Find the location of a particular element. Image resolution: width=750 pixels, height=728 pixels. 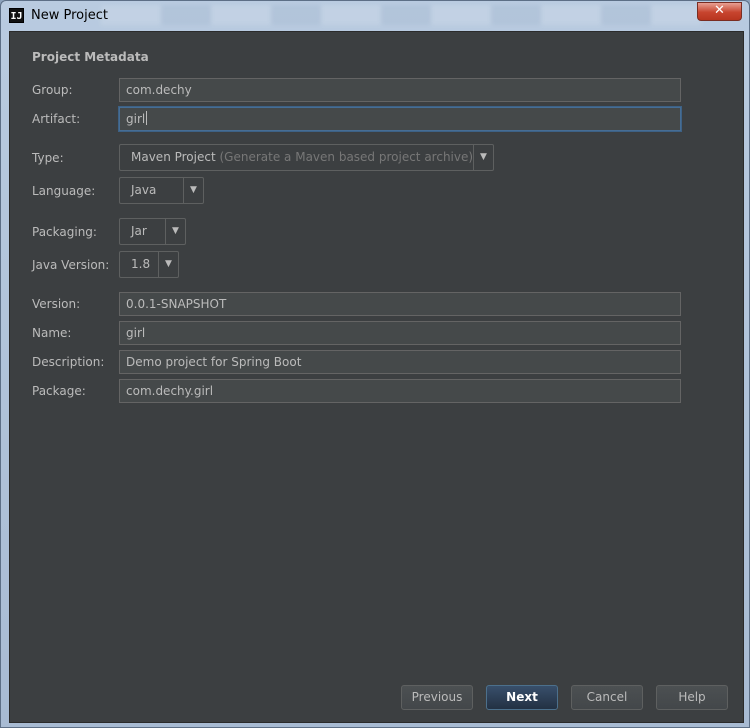

type-hint: (Generate a Maven based project archive) is located at coordinates (346, 157).